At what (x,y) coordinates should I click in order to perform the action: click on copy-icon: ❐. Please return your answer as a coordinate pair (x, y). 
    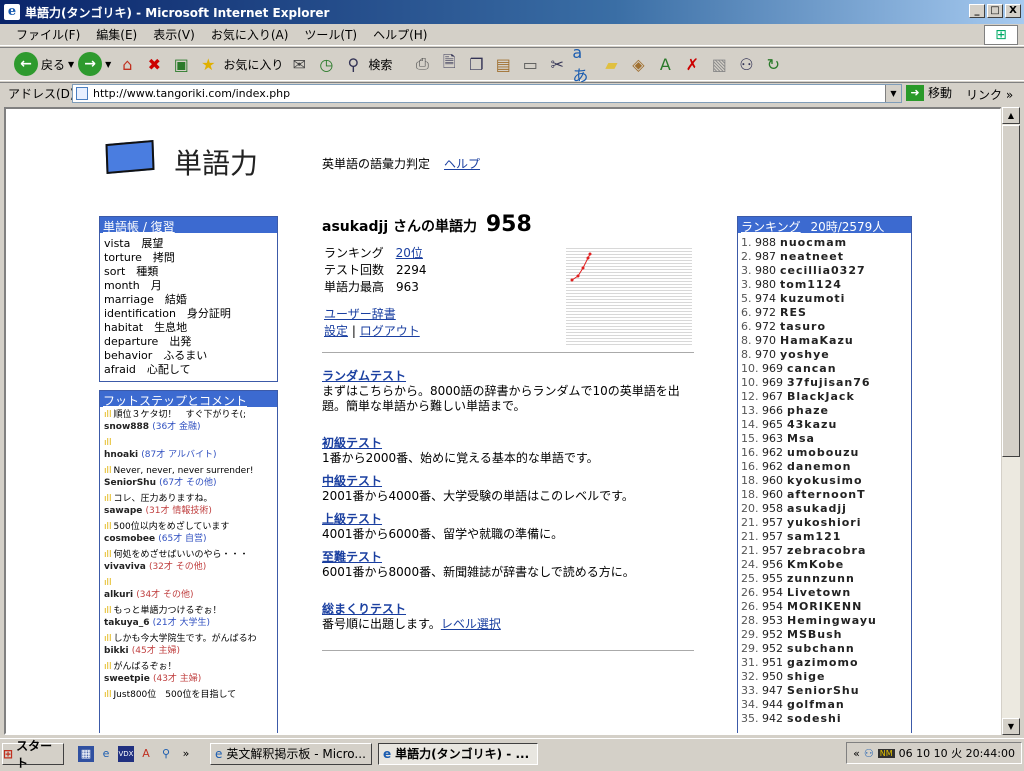
    Looking at the image, I should click on (476, 64).